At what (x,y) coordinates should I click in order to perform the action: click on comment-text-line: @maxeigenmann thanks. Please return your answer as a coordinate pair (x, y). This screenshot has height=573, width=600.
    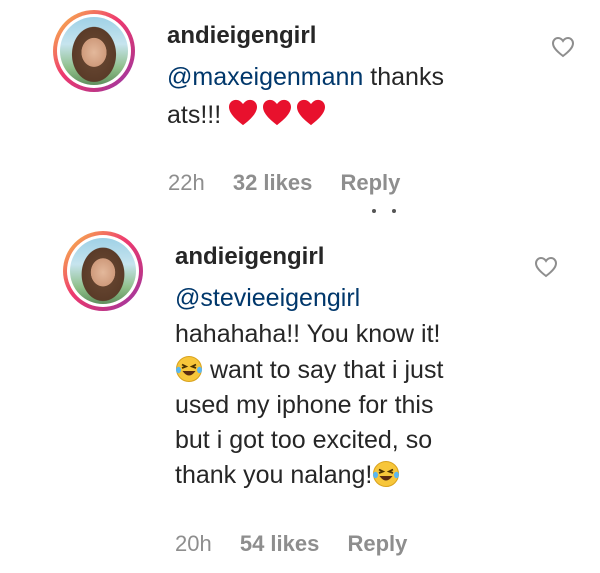
    Looking at the image, I should click on (305, 77).